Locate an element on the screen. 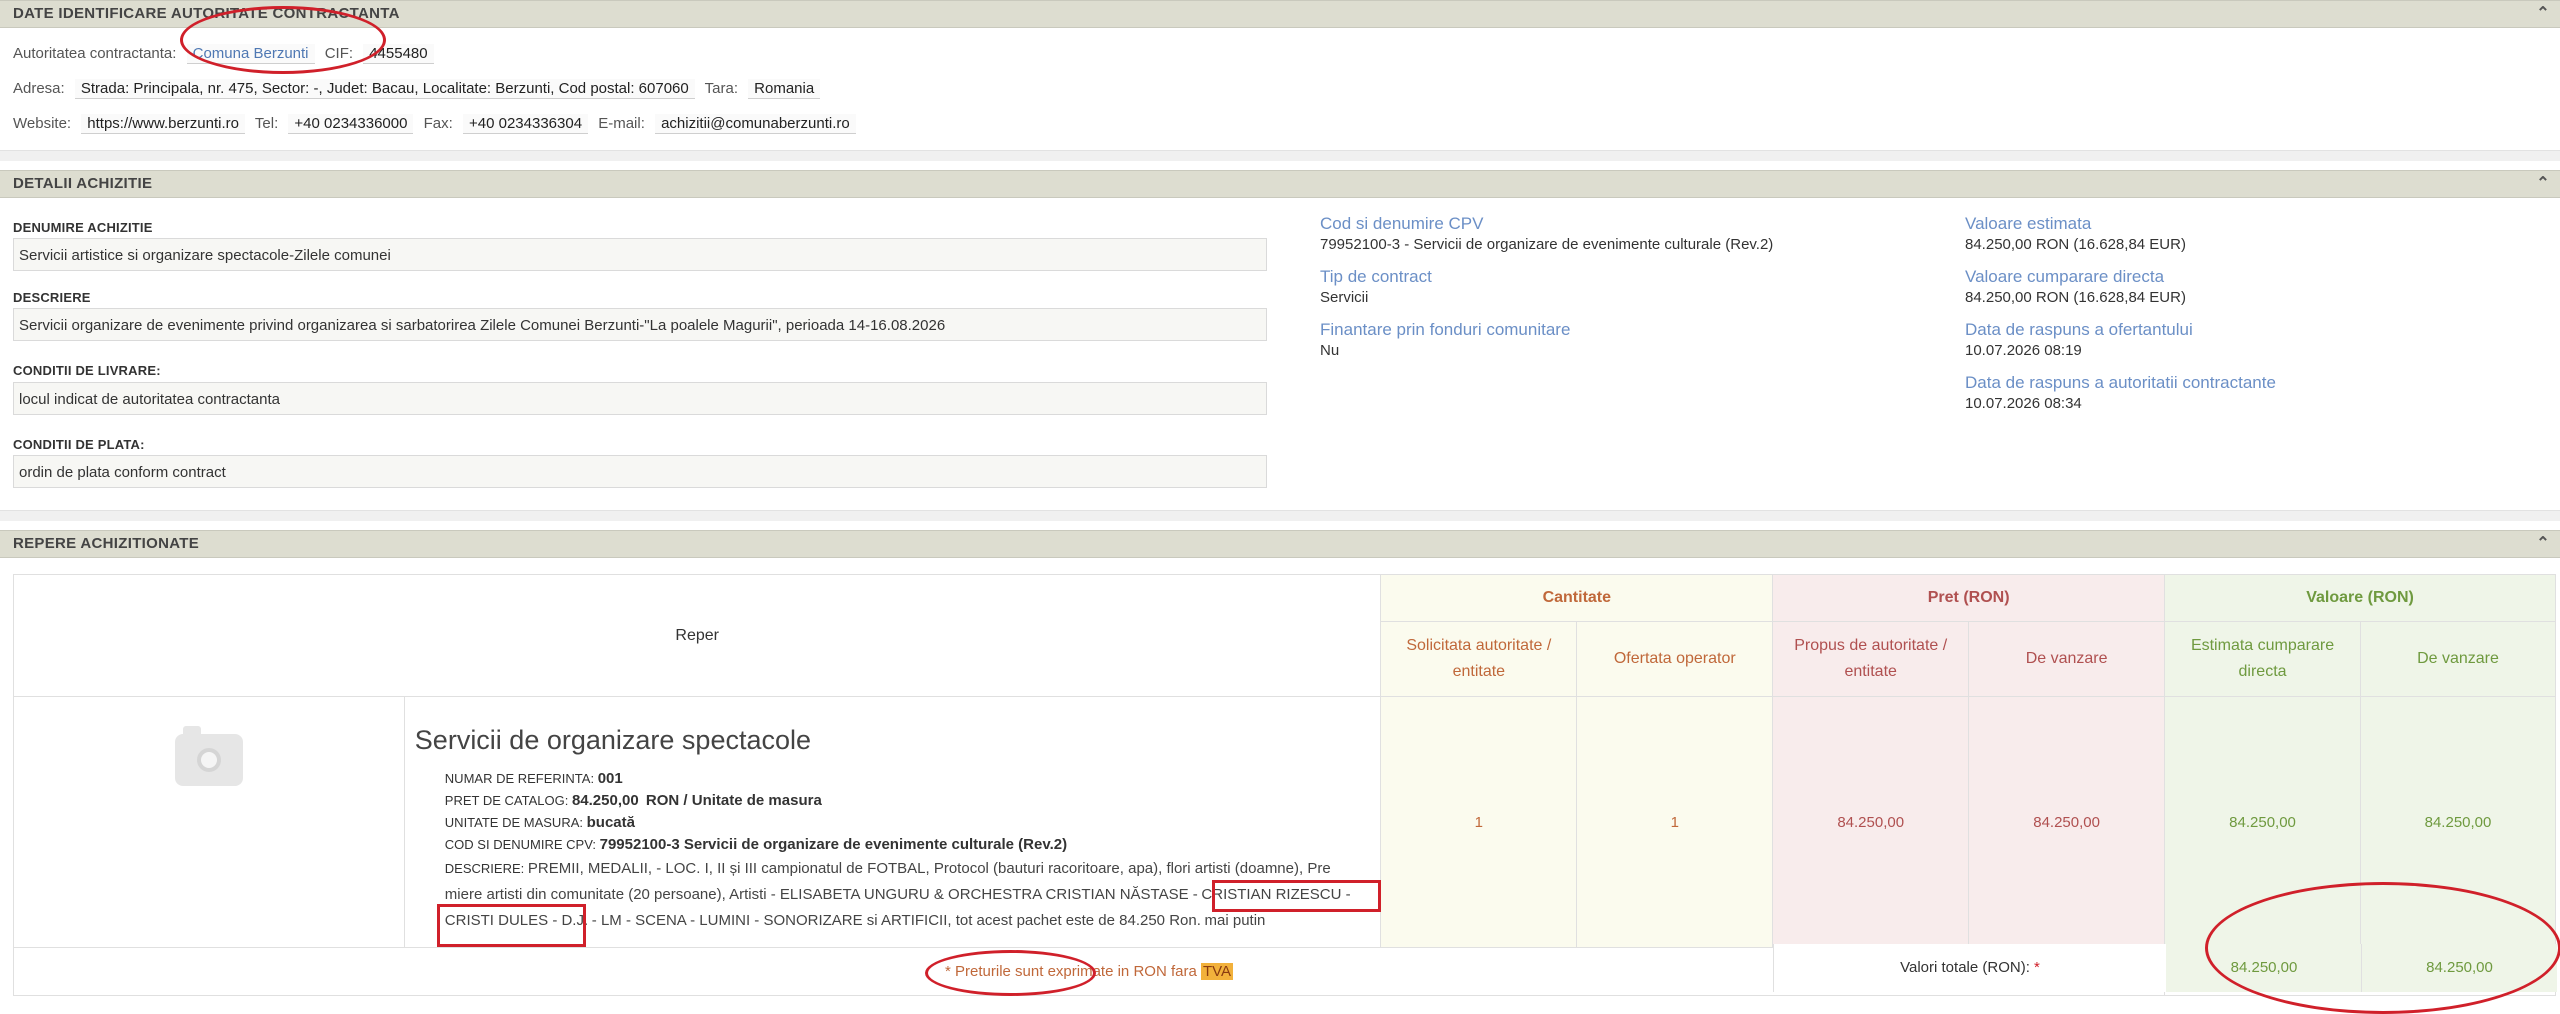  item-ref: NUMAR DE REFERINTA: 001 is located at coordinates (893, 779).